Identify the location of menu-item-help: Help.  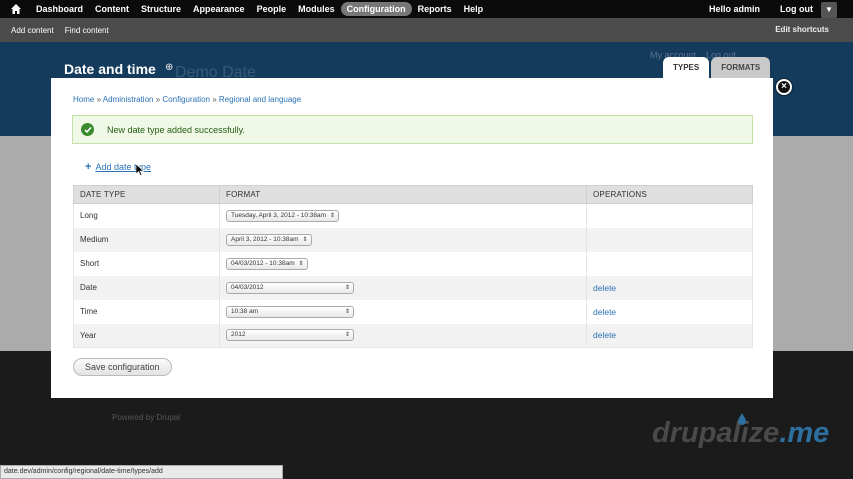
(474, 9).